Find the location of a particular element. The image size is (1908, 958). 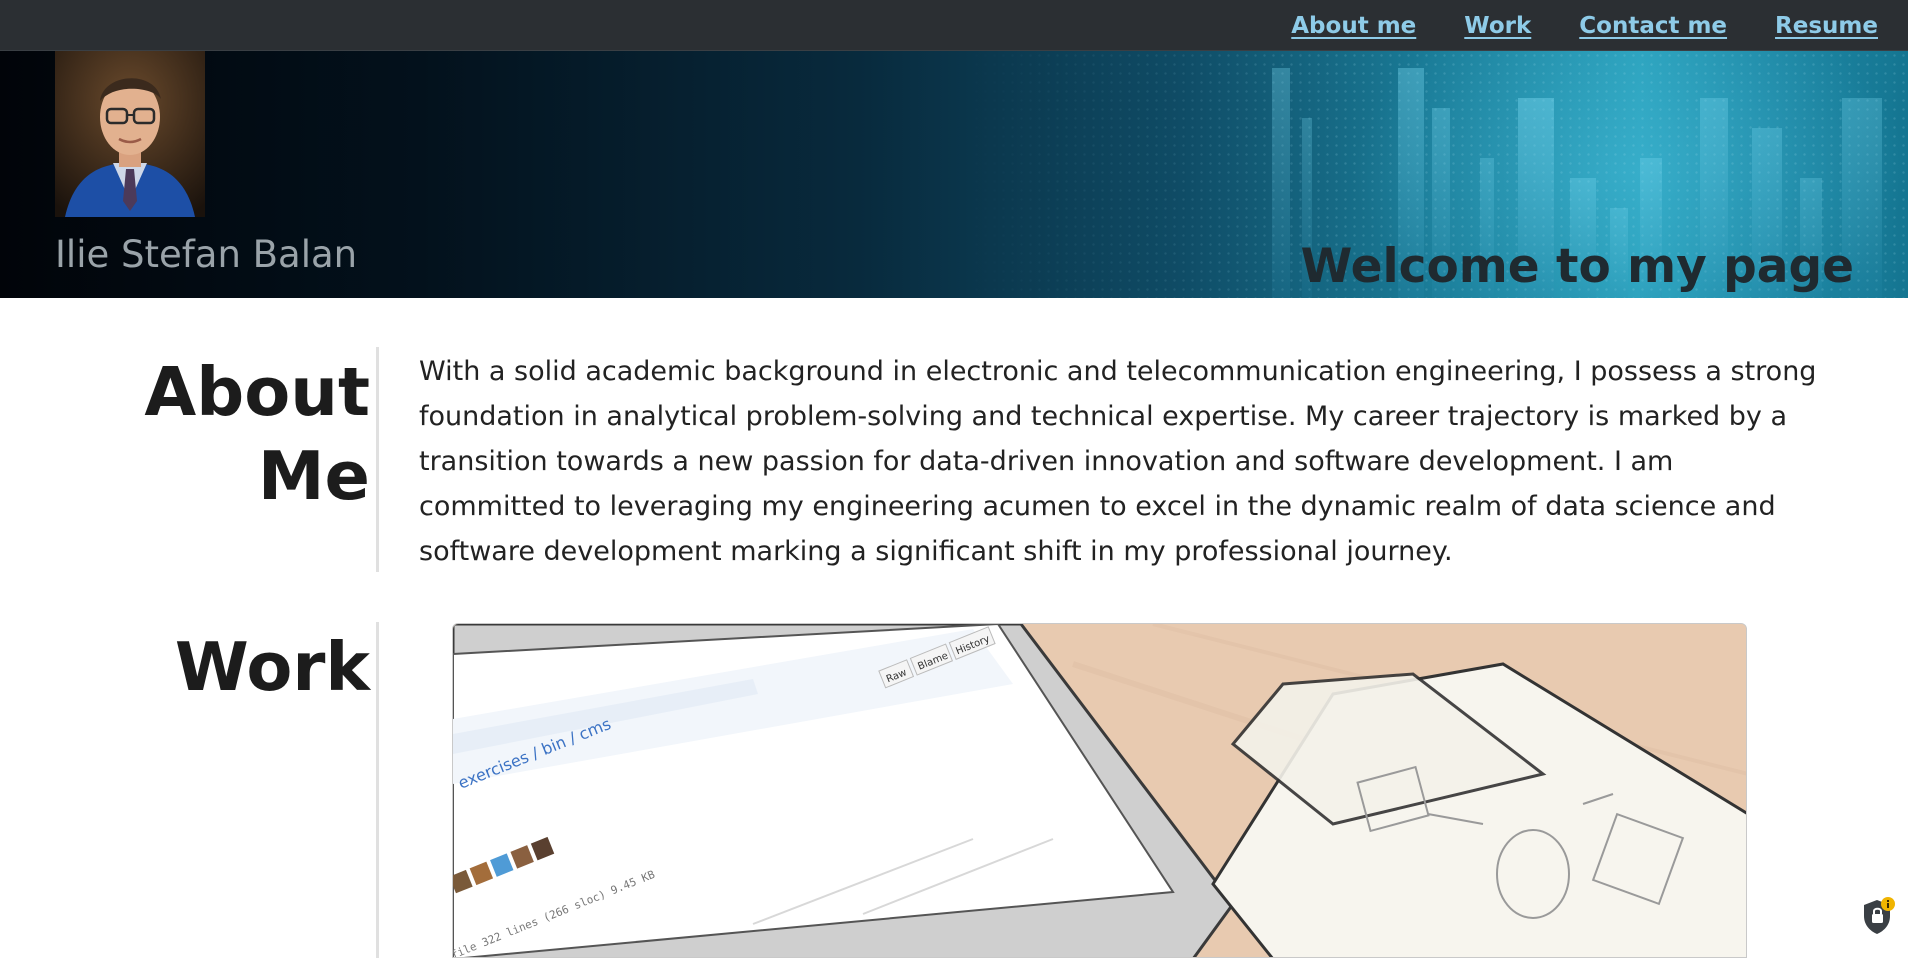

lock-info-icon is located at coordinates (1879, 916).